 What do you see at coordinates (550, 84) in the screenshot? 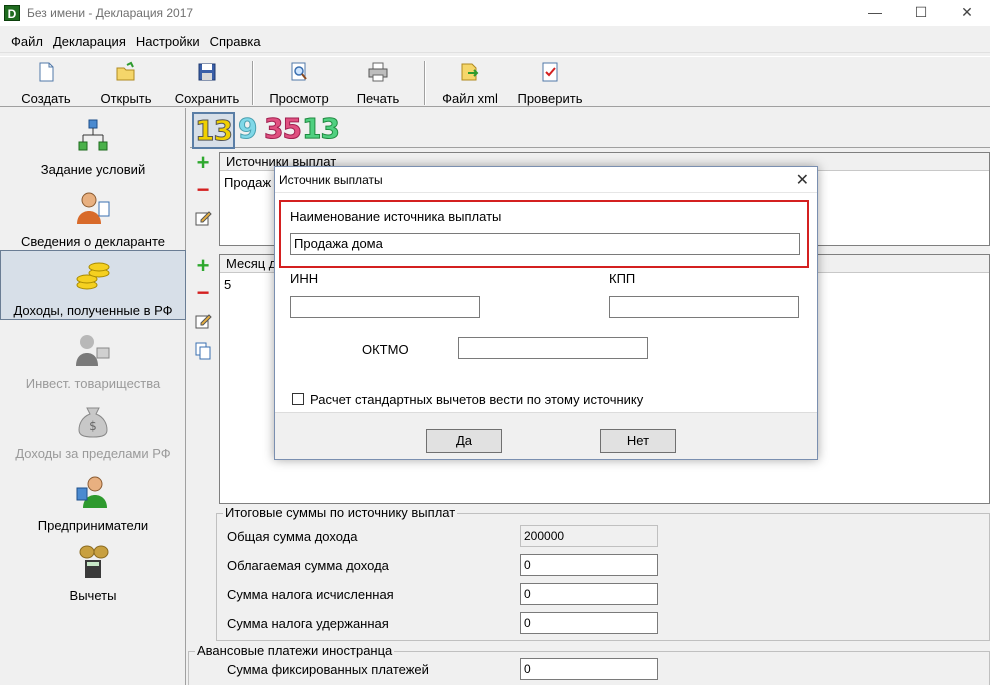
I see `check-button: Проверить` at bounding box center [550, 84].